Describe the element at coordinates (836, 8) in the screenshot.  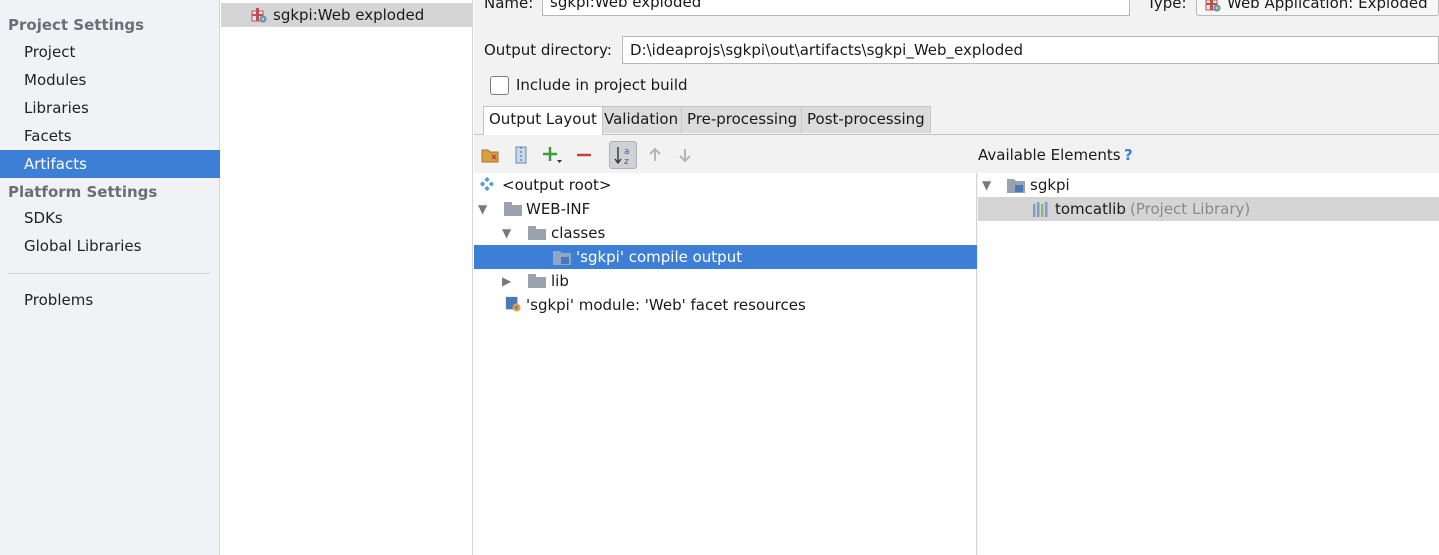
I see `name-field` at that location.